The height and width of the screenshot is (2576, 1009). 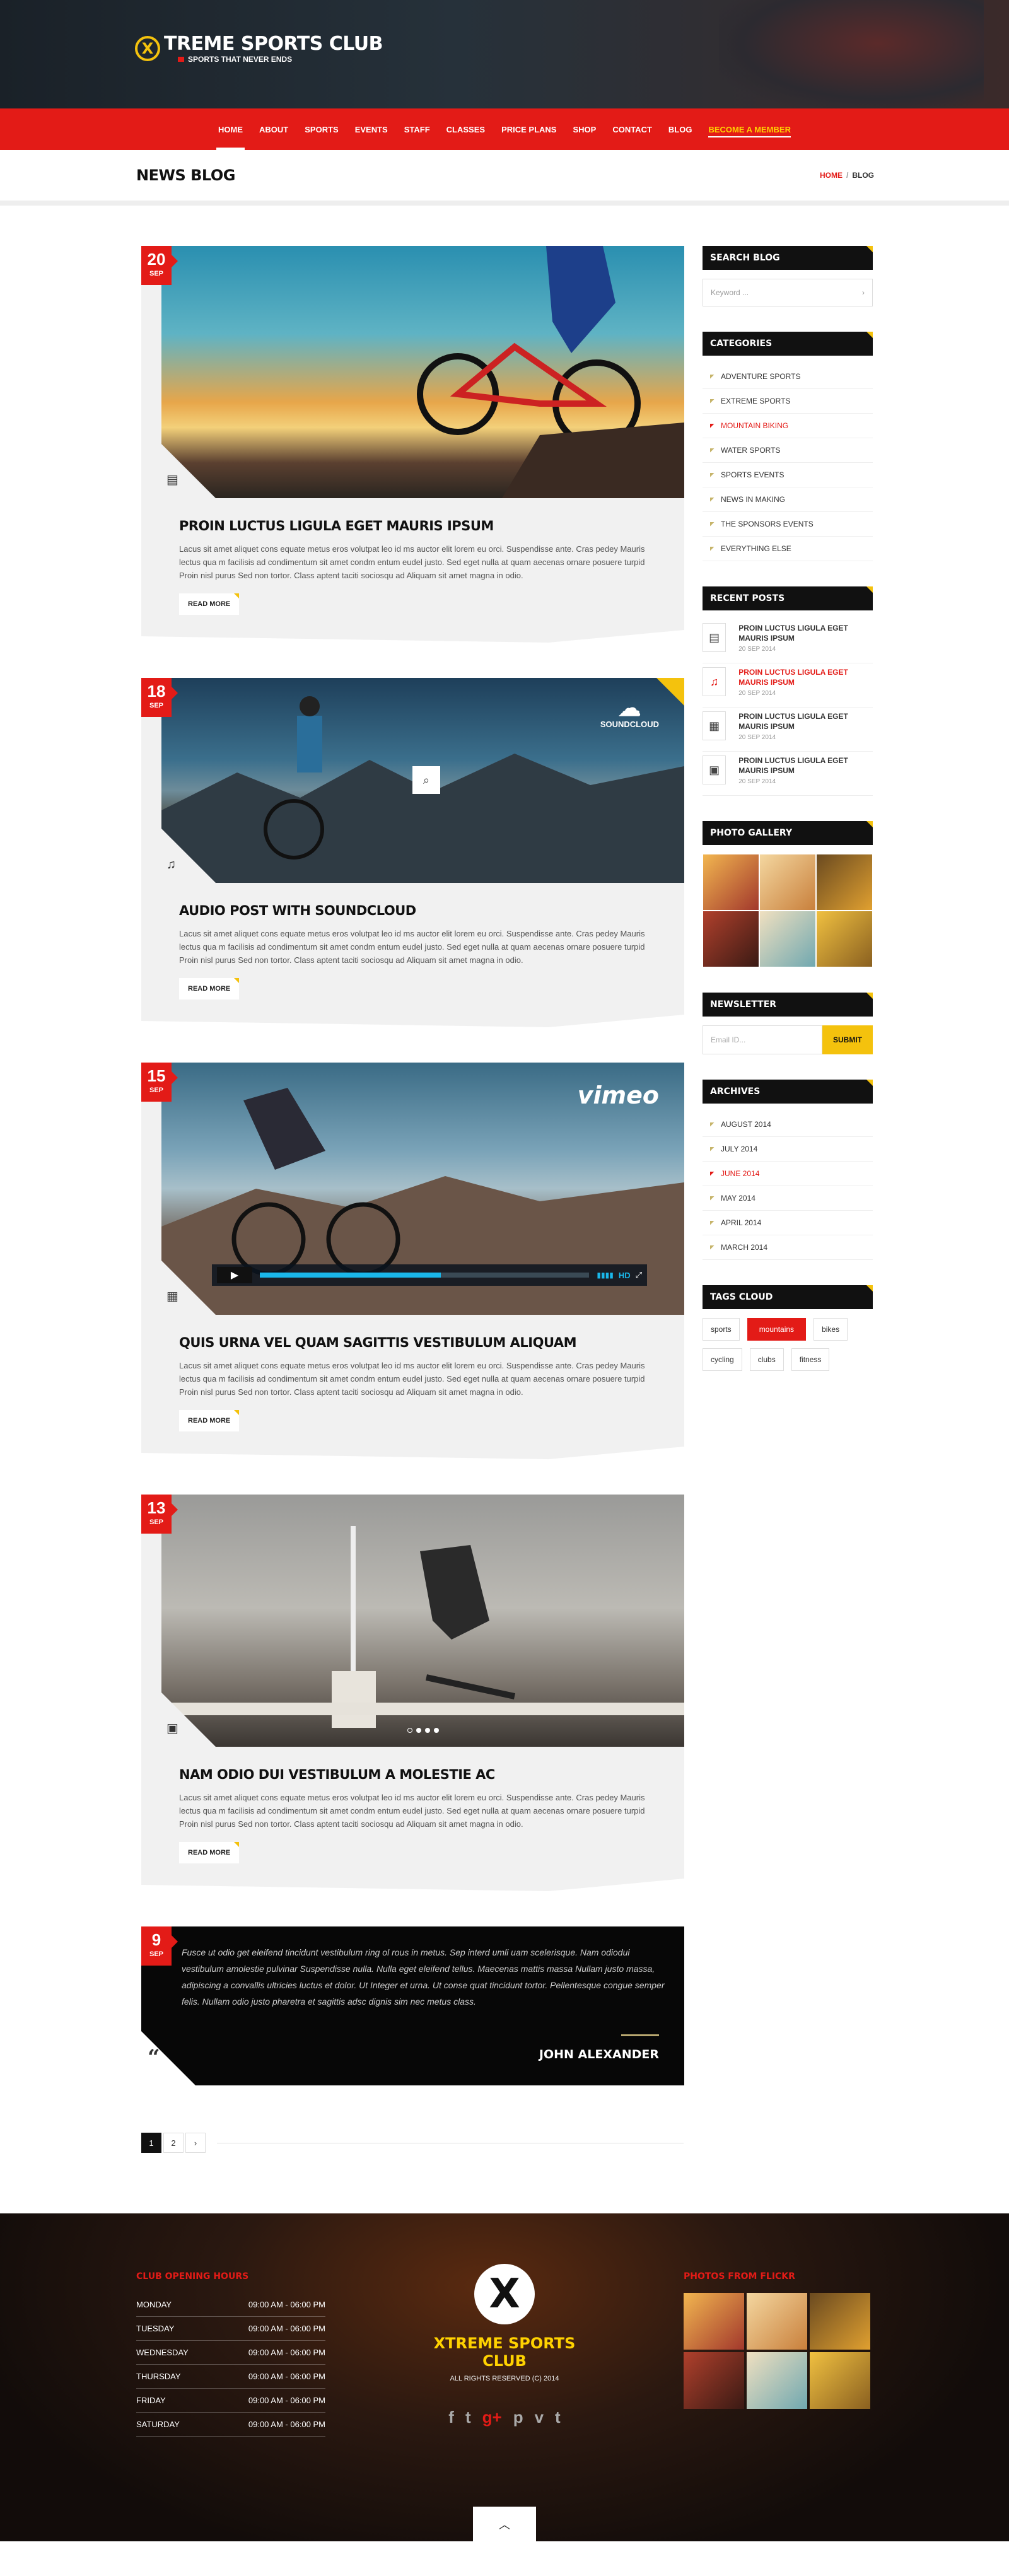 I want to click on category-item: WATER SPORTS, so click(x=788, y=451).